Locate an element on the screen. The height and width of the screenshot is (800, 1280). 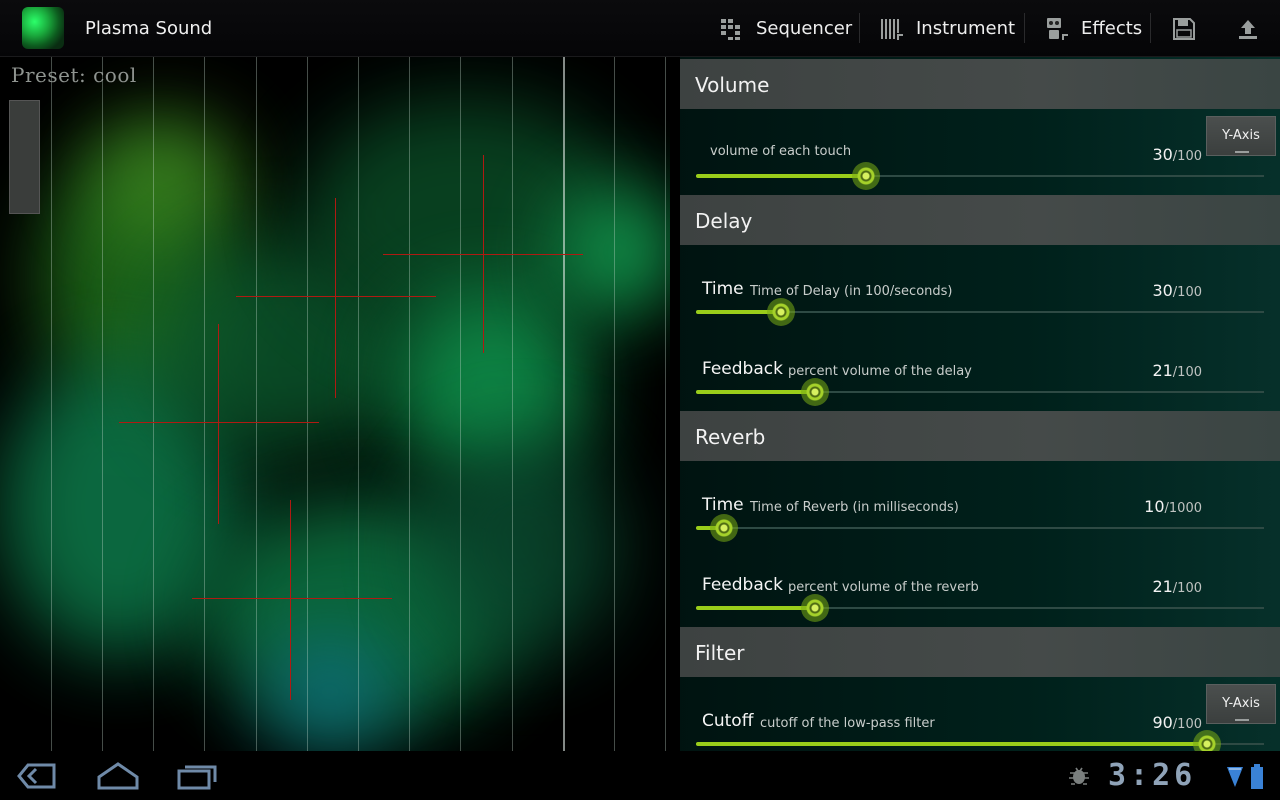
delay-feedback-slider is located at coordinates (980, 392).